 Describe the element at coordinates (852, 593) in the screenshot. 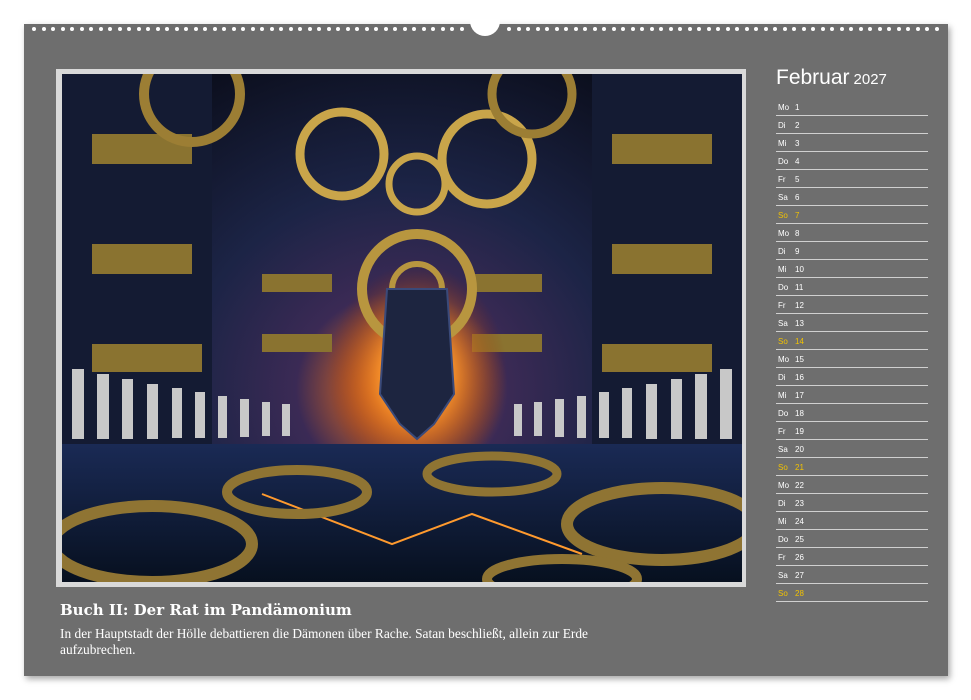

I see `calendar-day-row: So 28` at that location.